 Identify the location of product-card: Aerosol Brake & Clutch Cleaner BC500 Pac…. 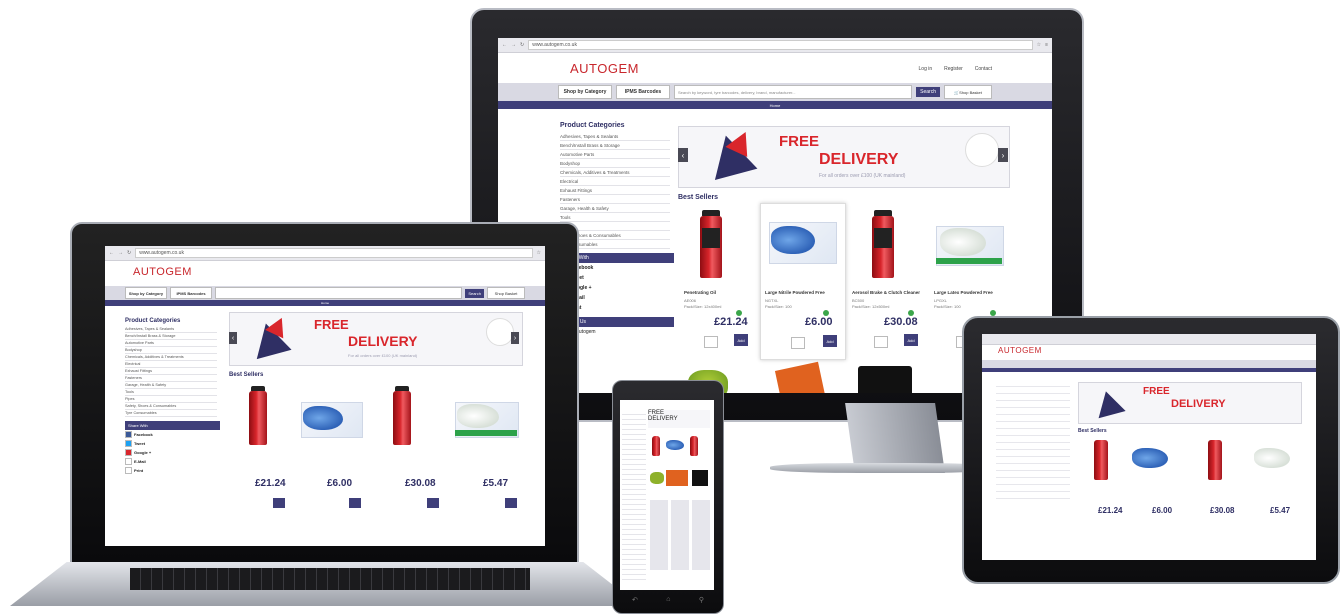
(888, 281).